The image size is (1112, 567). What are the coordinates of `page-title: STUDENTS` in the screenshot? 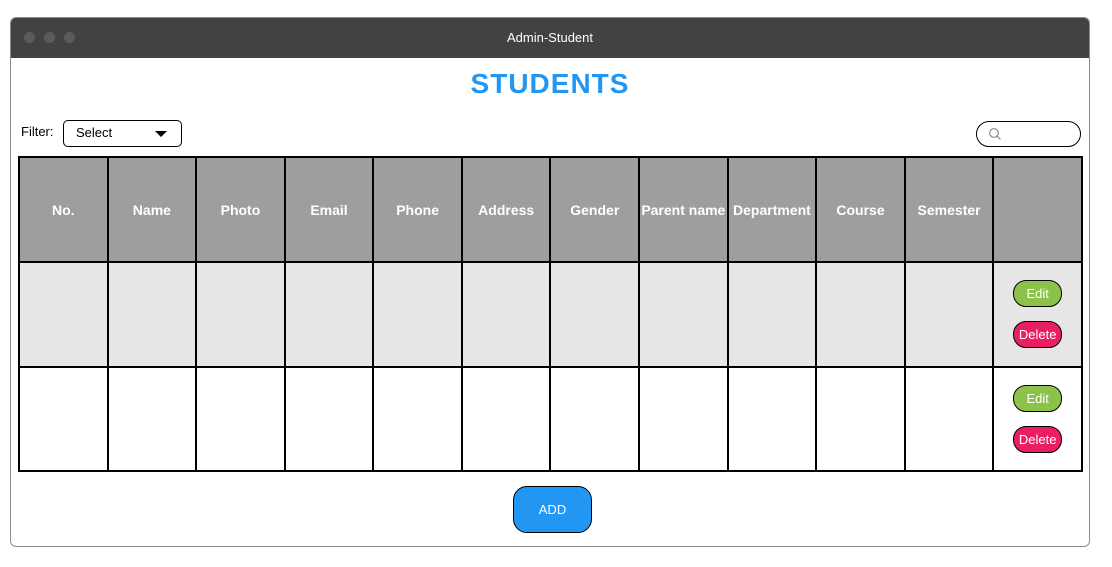 It's located at (550, 83).